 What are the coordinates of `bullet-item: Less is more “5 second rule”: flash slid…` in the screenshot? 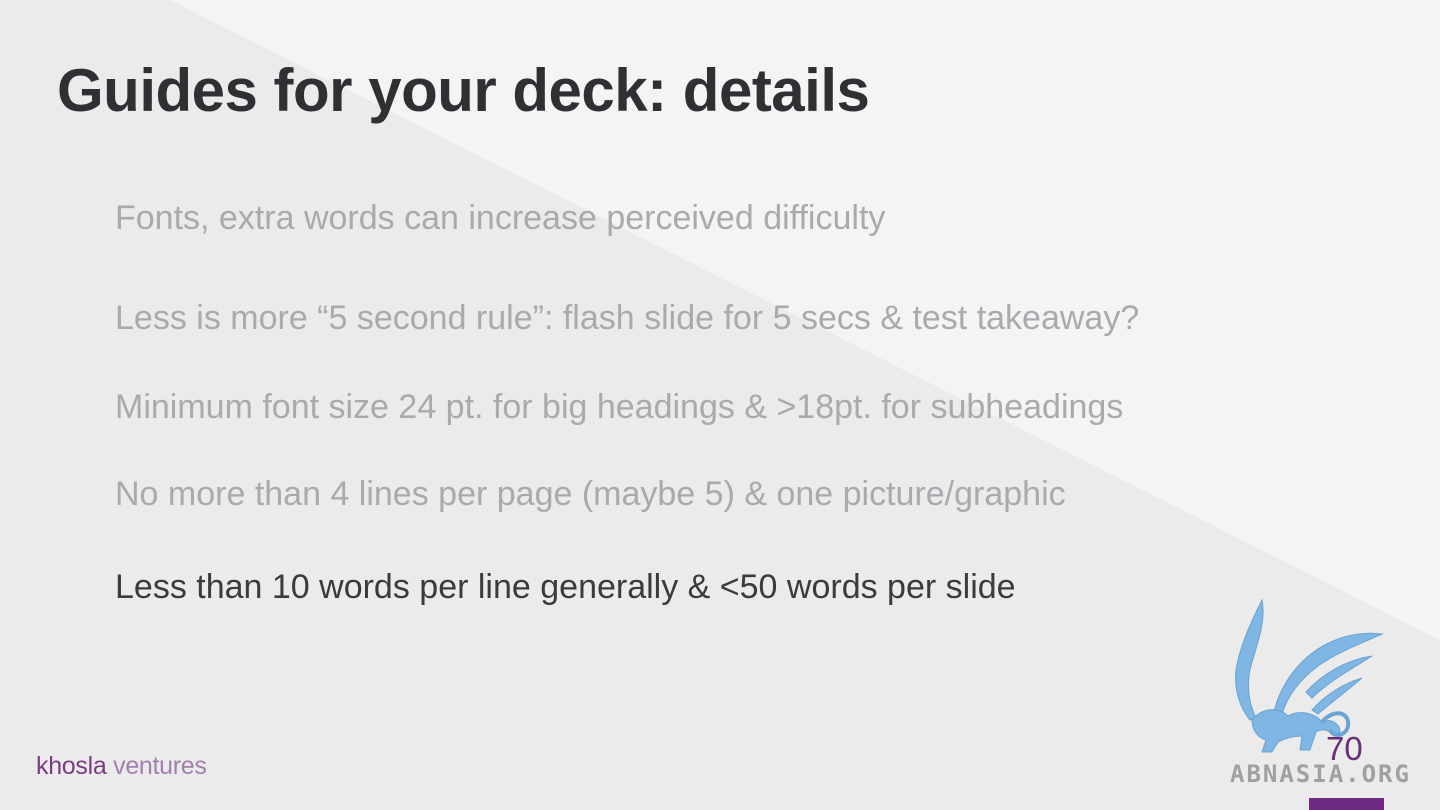 It's located at (627, 318).